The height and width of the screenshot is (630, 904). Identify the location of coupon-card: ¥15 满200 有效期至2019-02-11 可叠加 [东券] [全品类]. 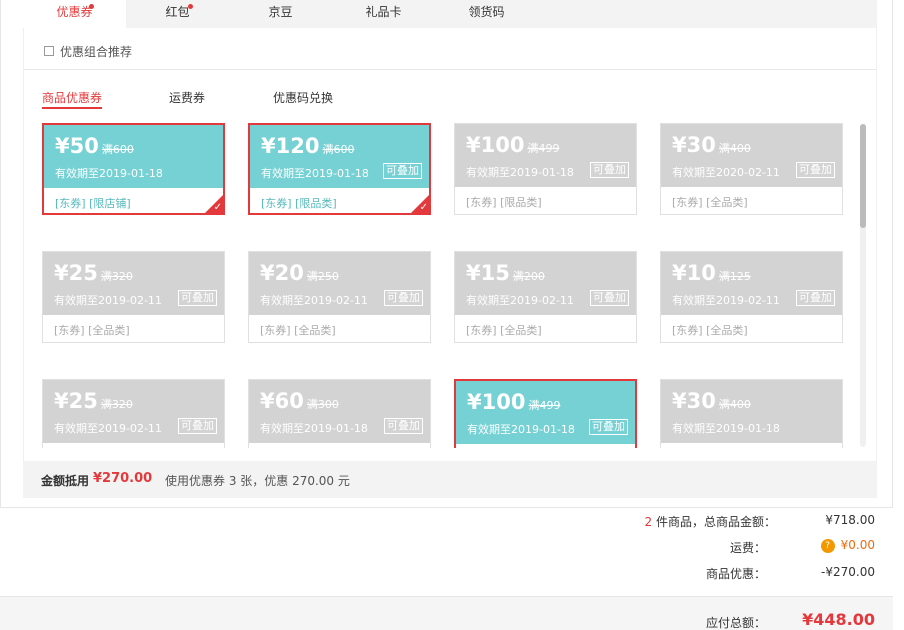
(545, 297).